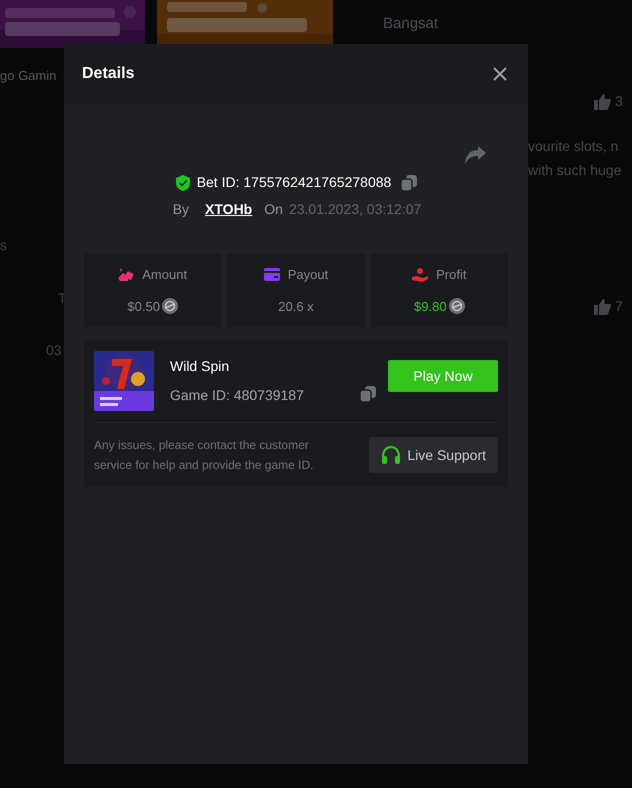  Describe the element at coordinates (573, 146) in the screenshot. I see `comment-text: vourite slots, n` at that location.